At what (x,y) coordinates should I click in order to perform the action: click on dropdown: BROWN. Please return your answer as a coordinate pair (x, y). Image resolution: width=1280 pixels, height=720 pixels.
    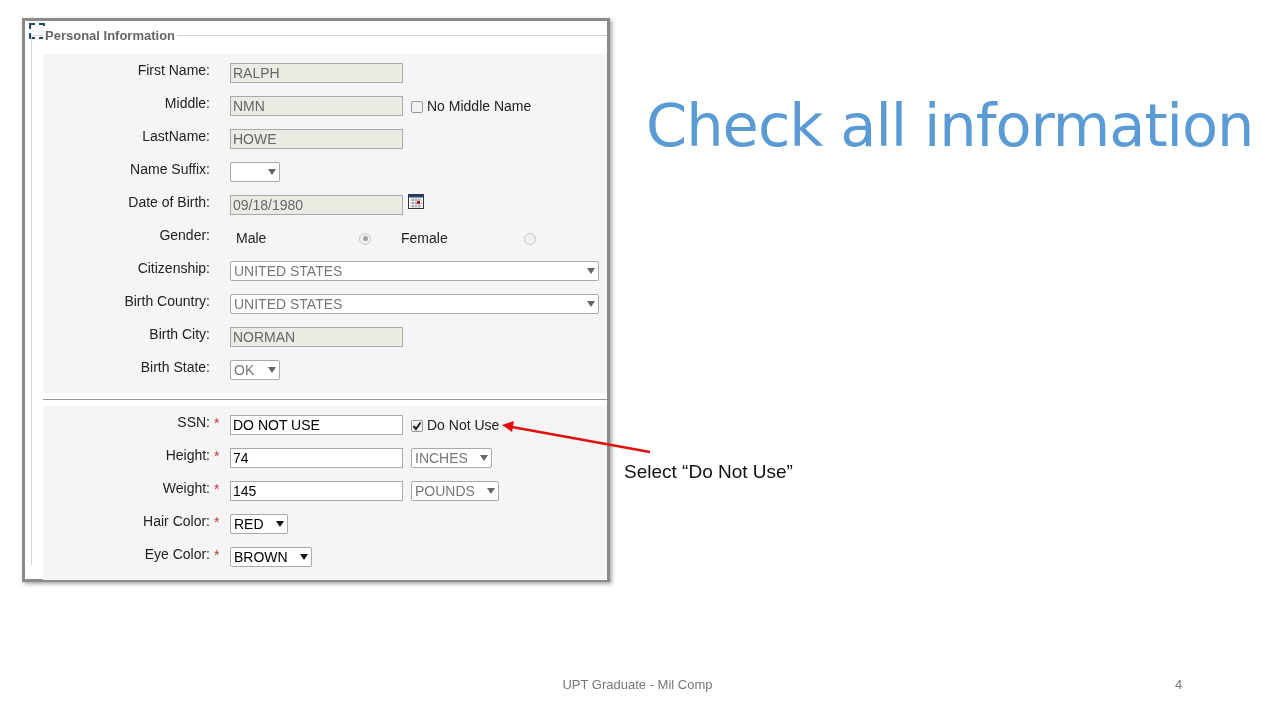
    Looking at the image, I should click on (271, 557).